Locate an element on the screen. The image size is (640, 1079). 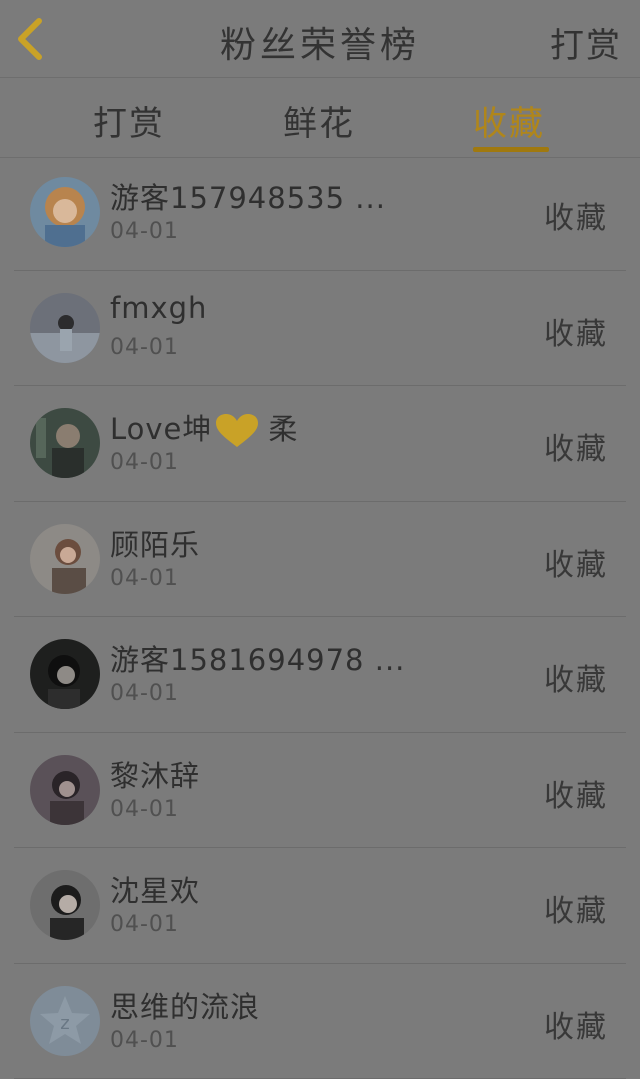
list-item: Love坤柔 04-01 收藏 is located at coordinates (320, 444).